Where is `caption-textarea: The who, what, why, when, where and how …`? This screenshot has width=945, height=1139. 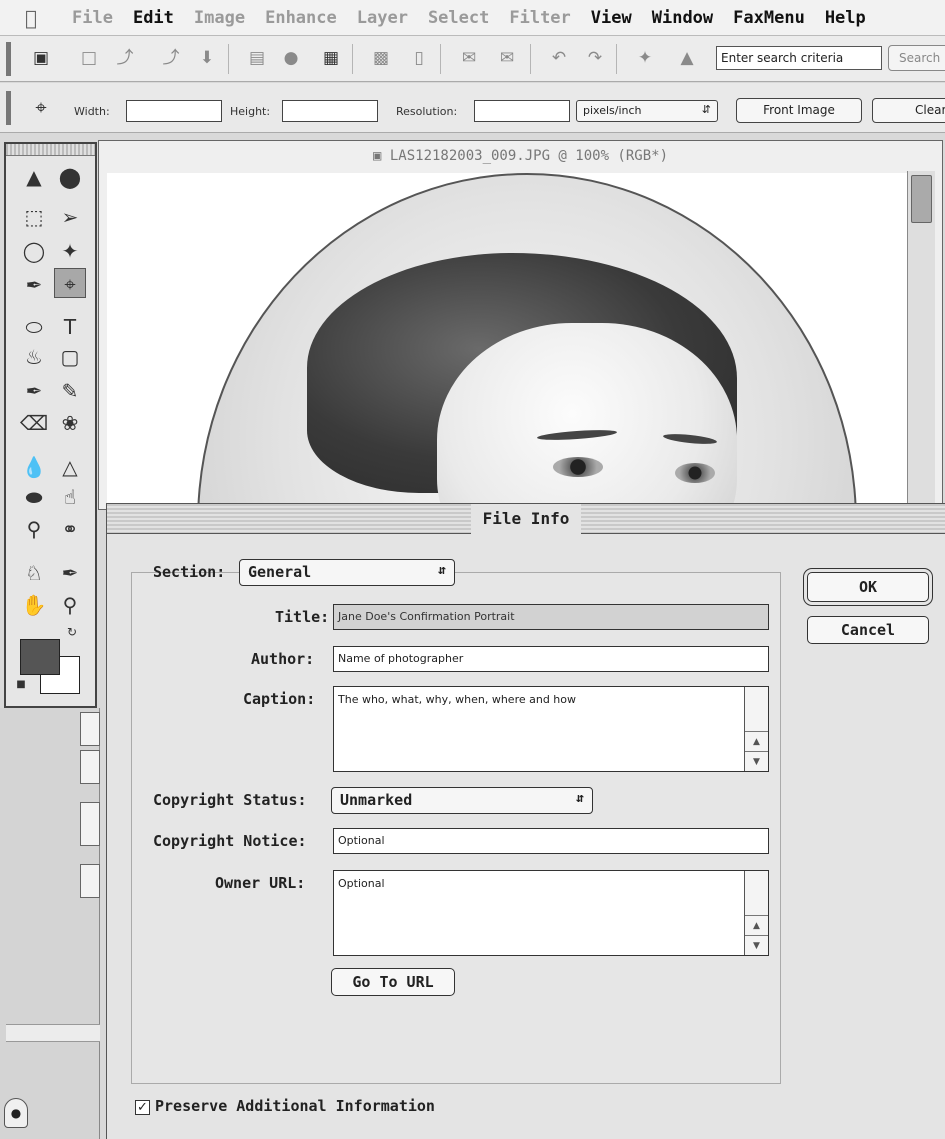 caption-textarea: The who, what, why, when, where and how … is located at coordinates (551, 729).